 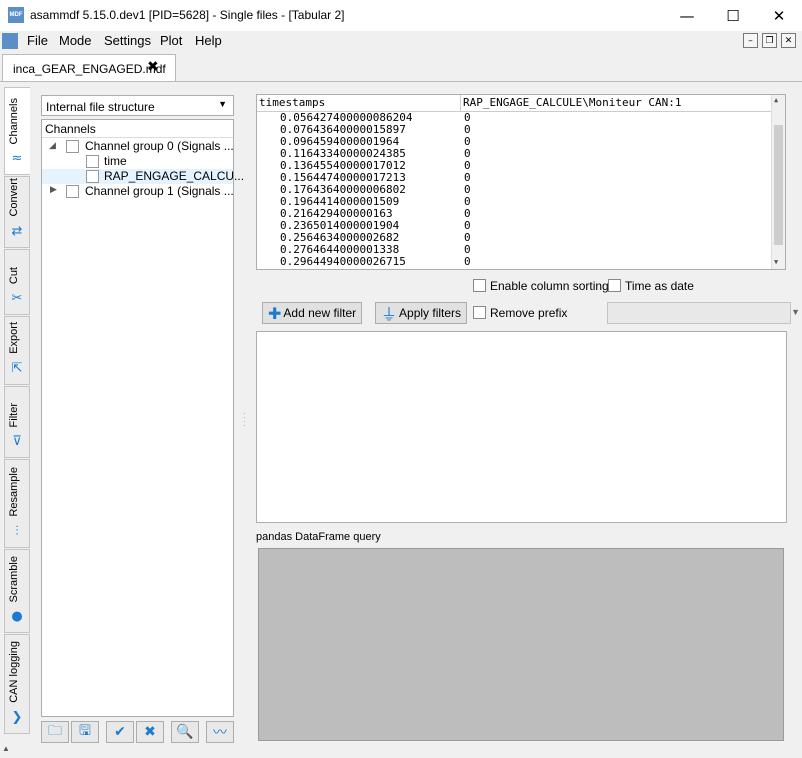 I want to click on tab-convert: Convert ⇄, so click(x=17, y=212).